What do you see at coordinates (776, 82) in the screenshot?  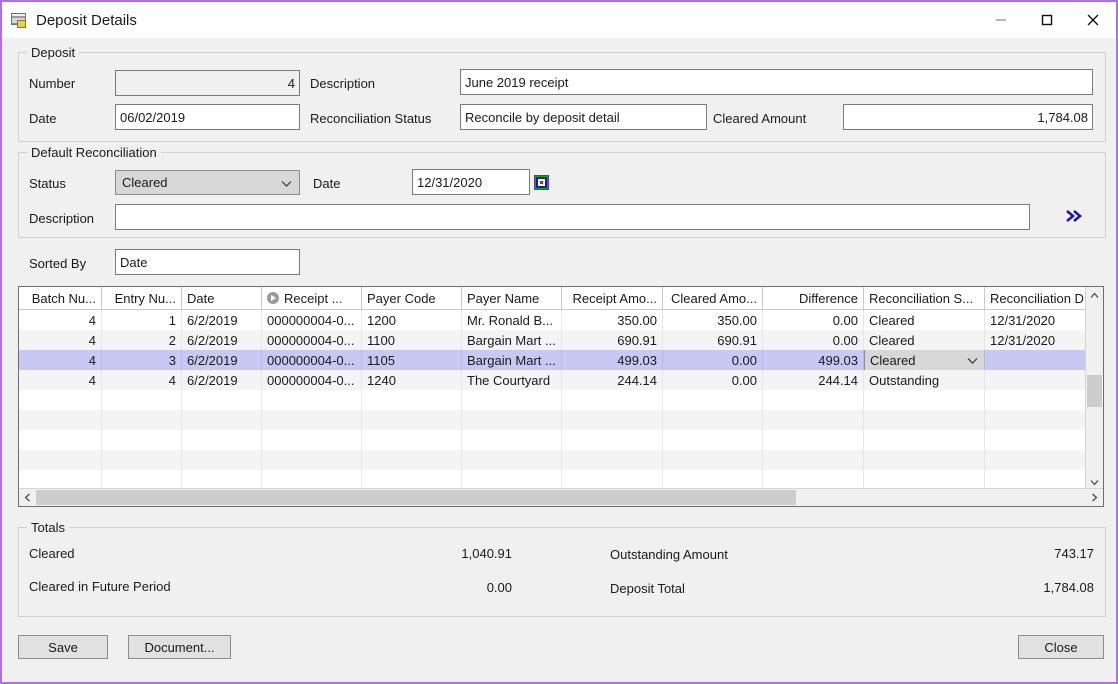 I see `deposit-description-field: June 2019 receipt` at bounding box center [776, 82].